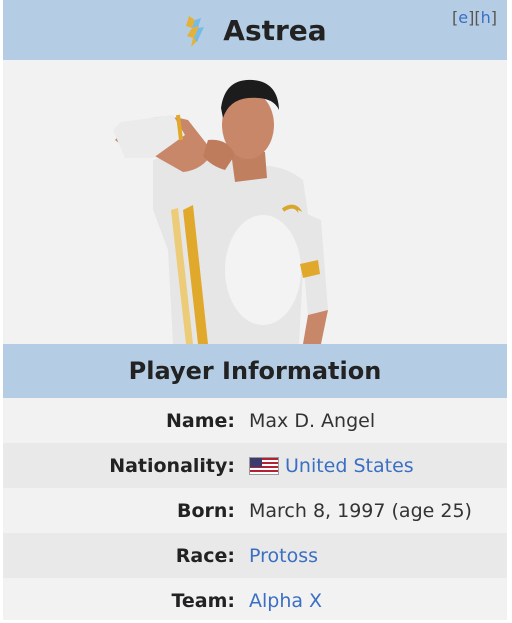 The image size is (512, 623). I want to click on nationality-label: Nationality:, so click(172, 465).